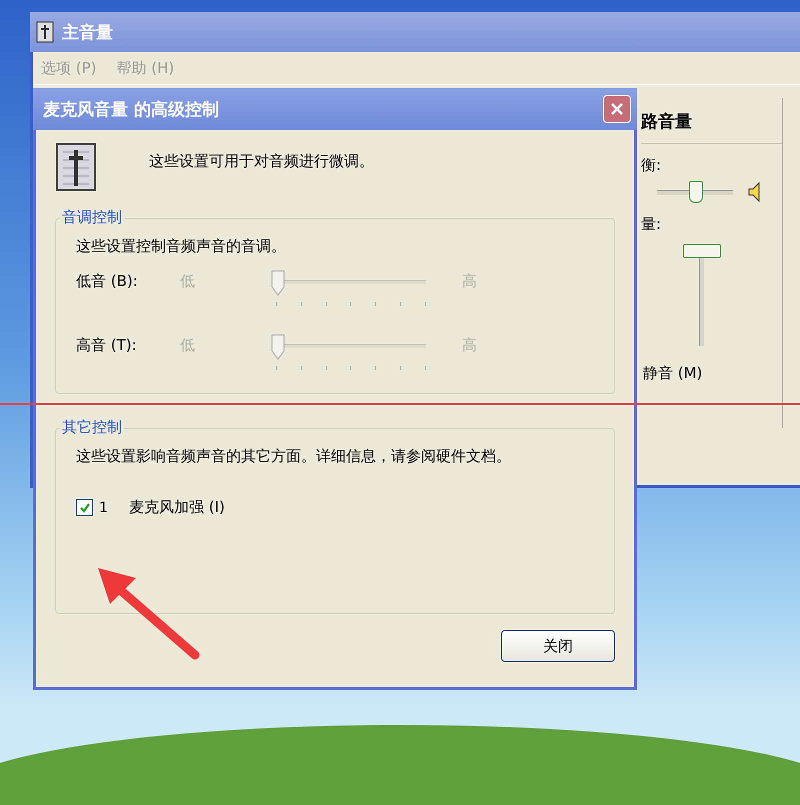 Image resolution: width=800 pixels, height=805 pixels. What do you see at coordinates (651, 165) in the screenshot?
I see `balance-label: 衡:` at bounding box center [651, 165].